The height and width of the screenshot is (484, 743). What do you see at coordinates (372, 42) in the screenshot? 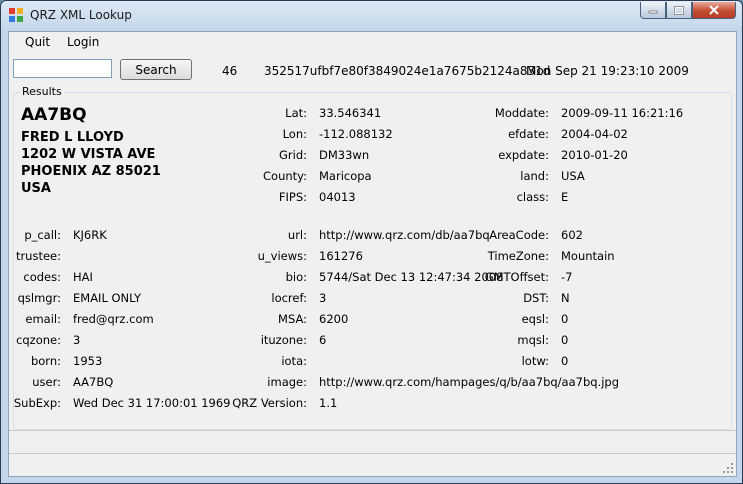
I see `menu-bar: Quit Login` at bounding box center [372, 42].